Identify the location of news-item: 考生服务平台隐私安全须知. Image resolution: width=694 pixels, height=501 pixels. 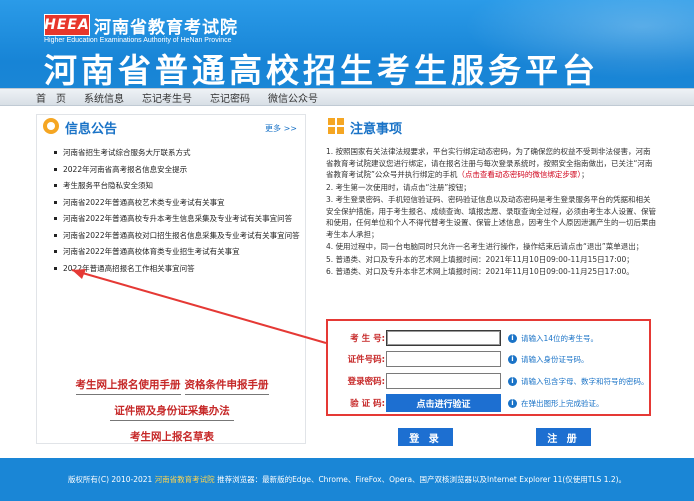
(177, 185).